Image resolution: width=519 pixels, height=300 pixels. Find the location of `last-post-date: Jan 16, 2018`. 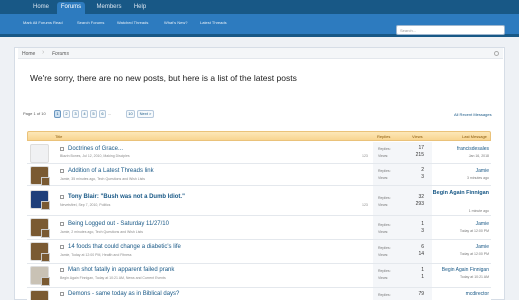

last-post-date: Jan 16, 2018 is located at coordinates (478, 156).